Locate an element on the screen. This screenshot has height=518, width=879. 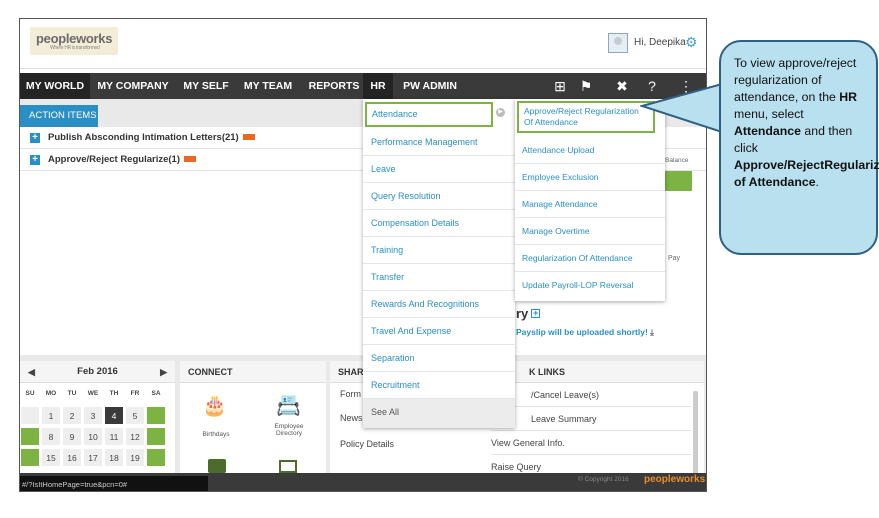
calendar-day: 18 is located at coordinates (114, 457).